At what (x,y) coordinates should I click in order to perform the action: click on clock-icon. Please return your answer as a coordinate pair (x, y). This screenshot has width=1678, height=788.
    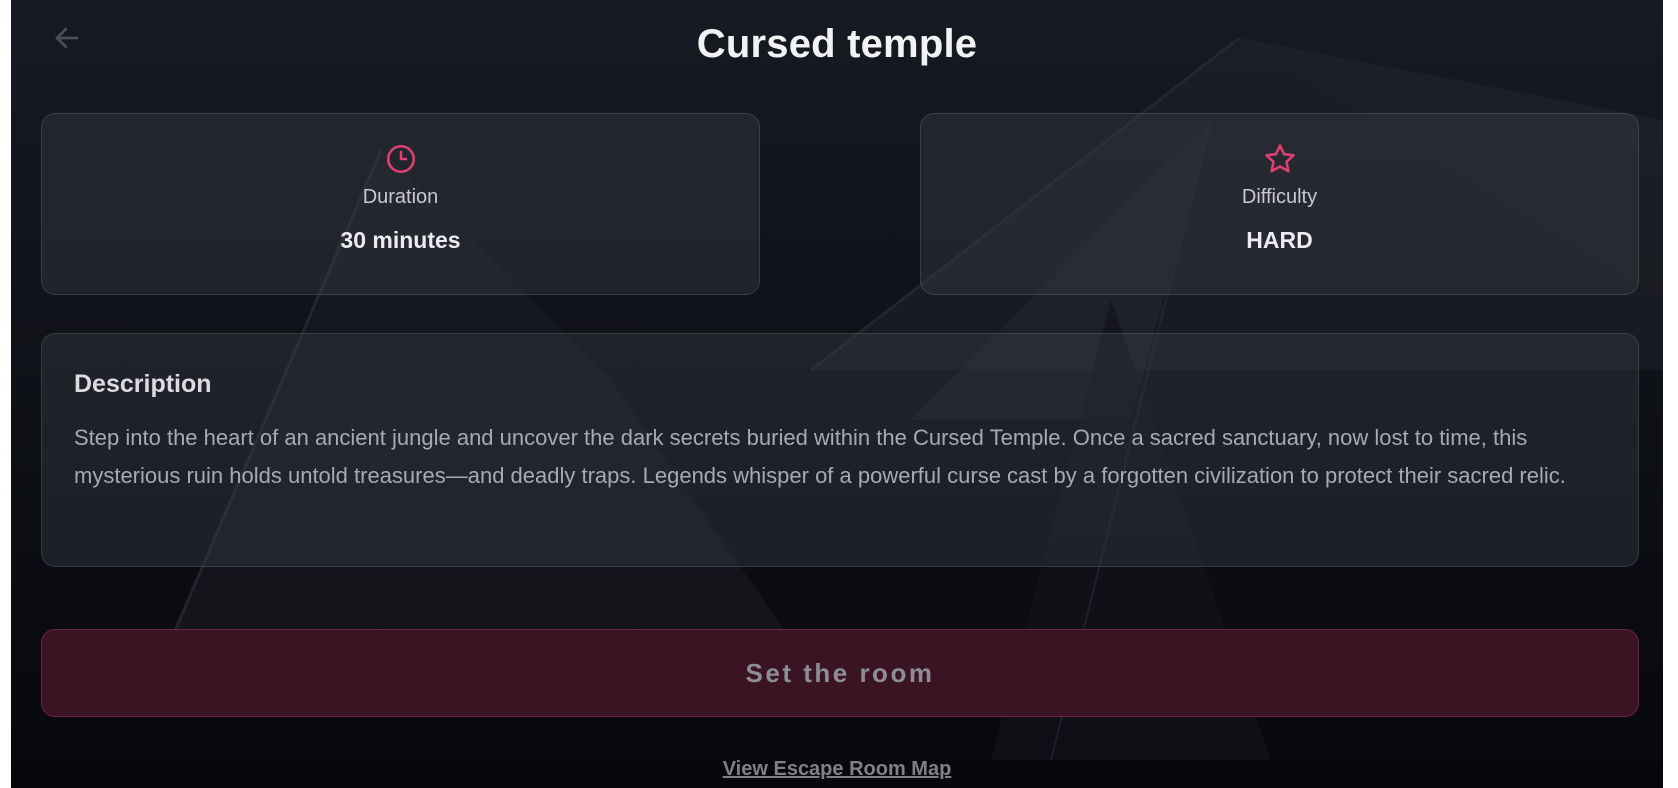
    Looking at the image, I should click on (400, 159).